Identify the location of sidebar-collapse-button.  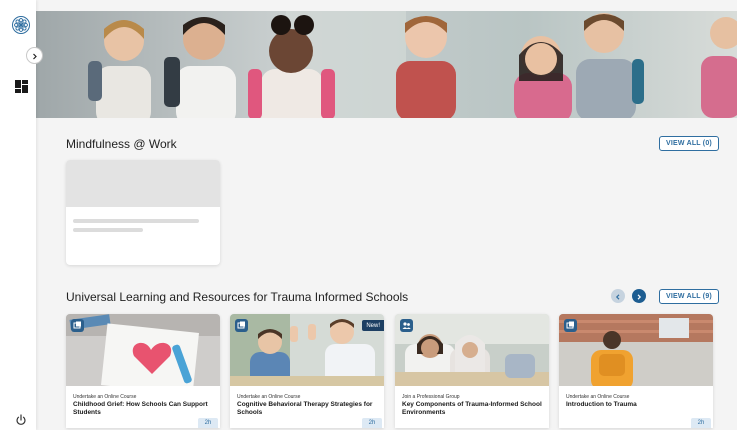
(34, 55).